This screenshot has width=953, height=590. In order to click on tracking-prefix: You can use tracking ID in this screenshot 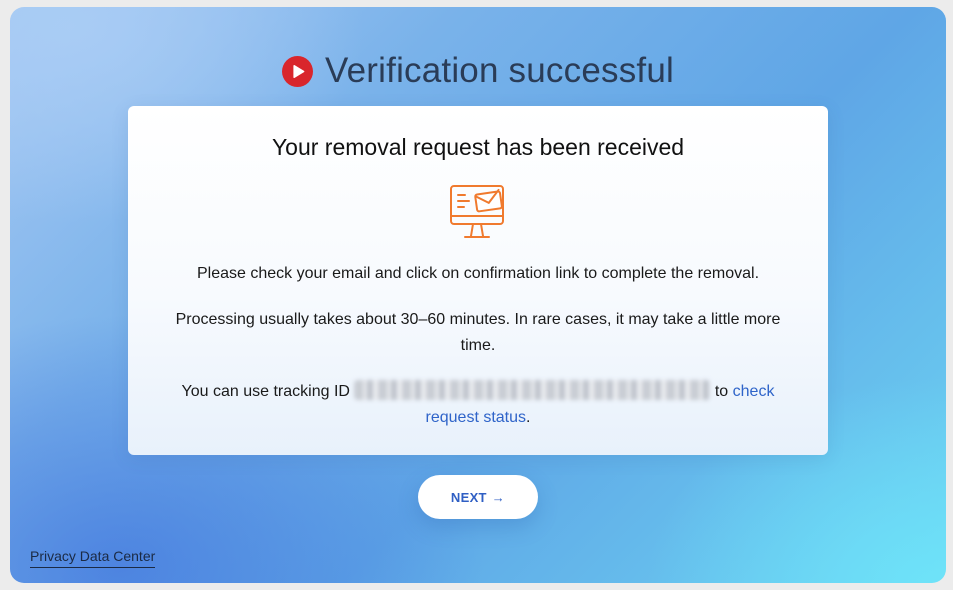, I will do `click(265, 391)`.